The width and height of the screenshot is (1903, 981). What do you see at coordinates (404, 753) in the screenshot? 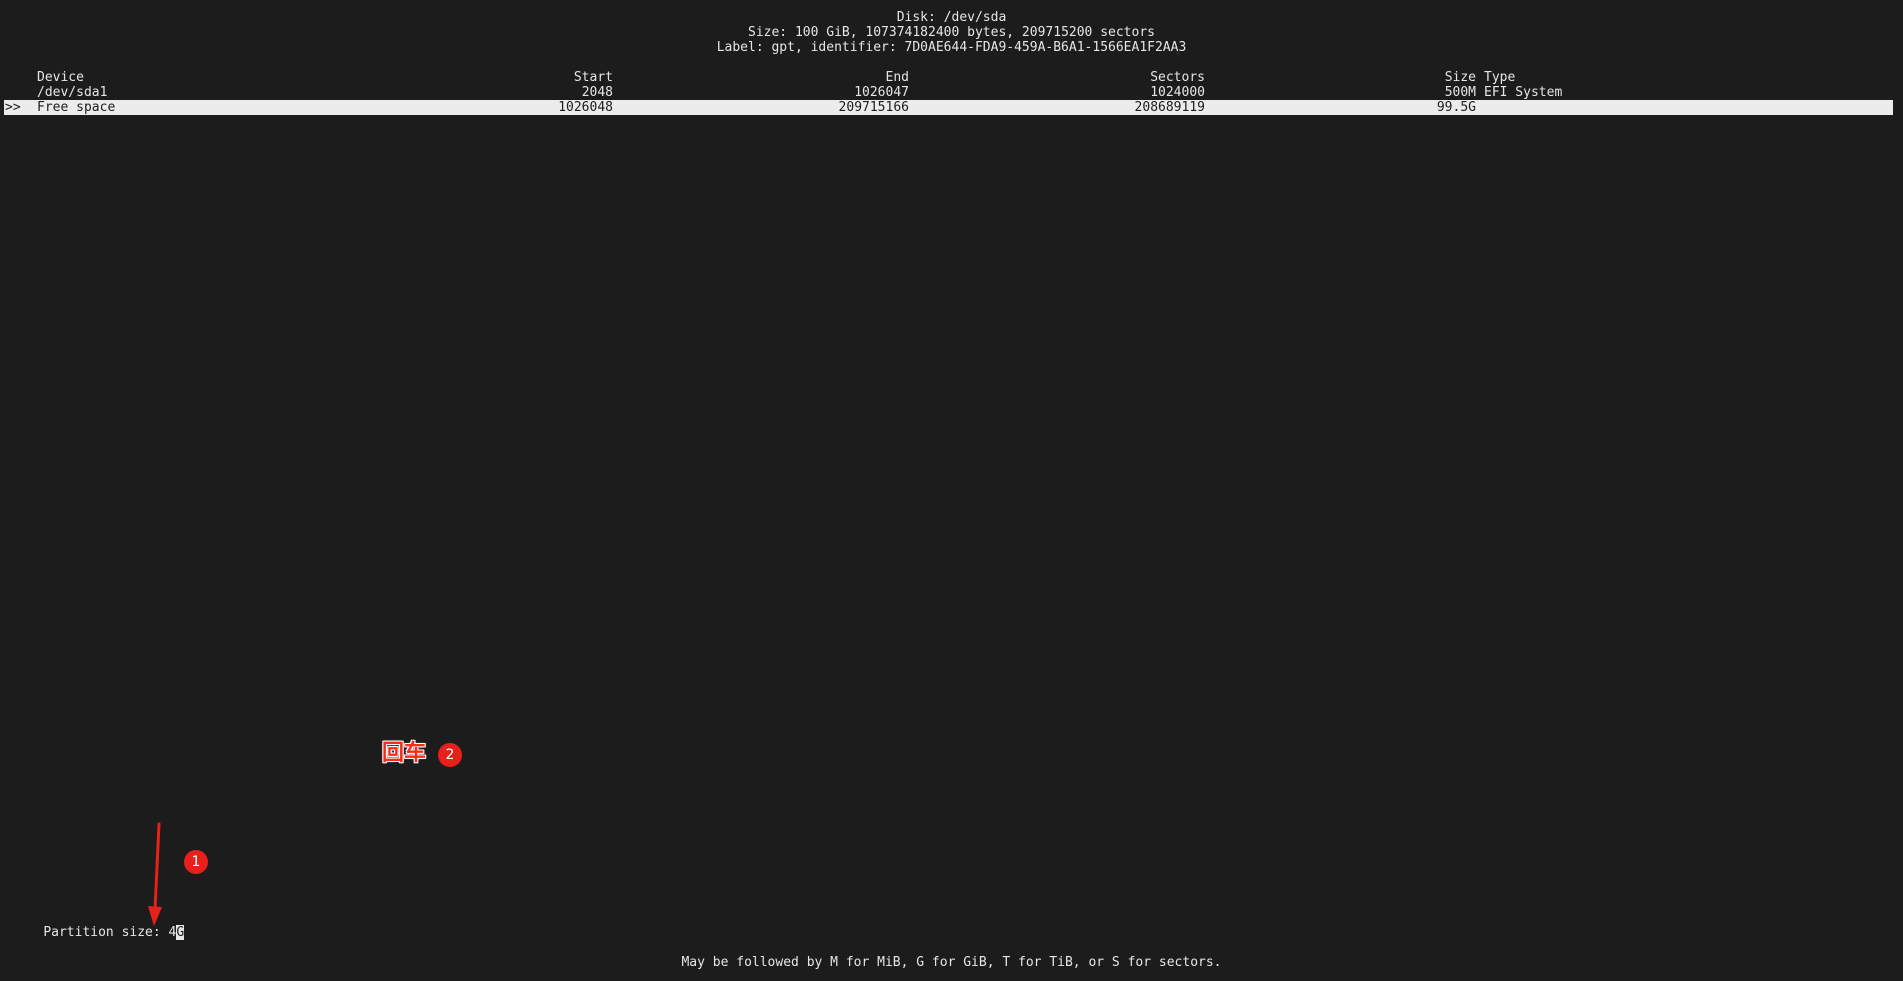
I see `enter-annotation-text: 回车` at bounding box center [404, 753].